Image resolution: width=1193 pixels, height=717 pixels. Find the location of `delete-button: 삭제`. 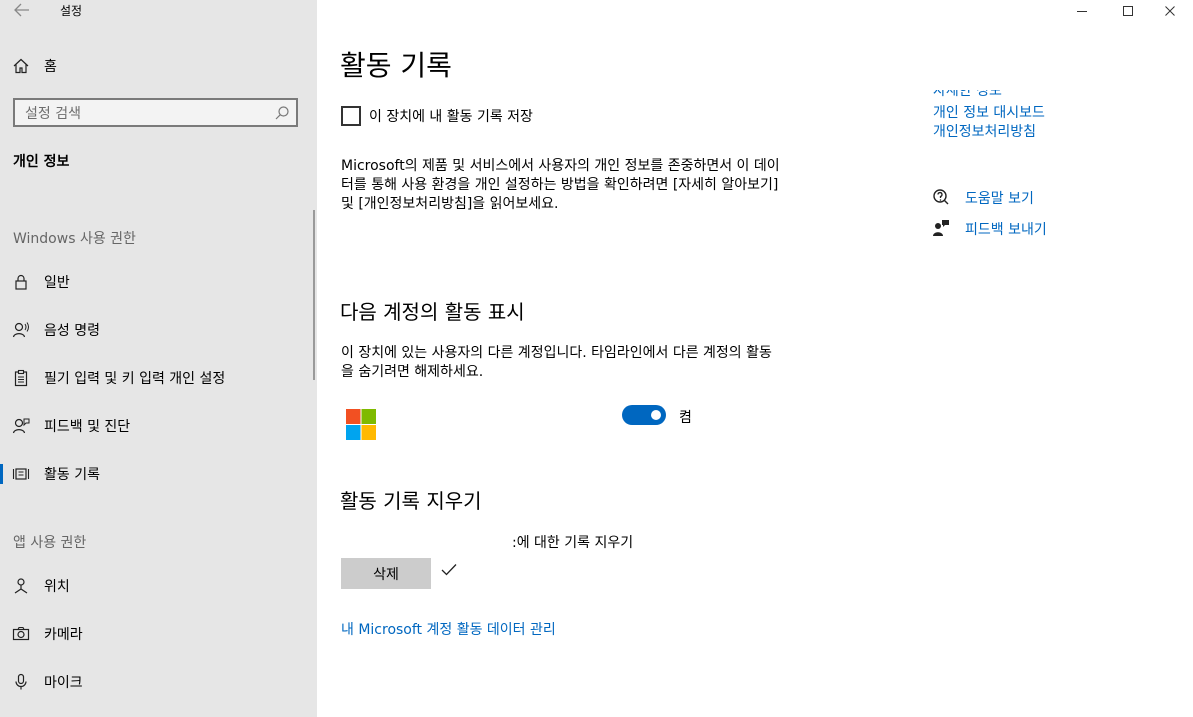

delete-button: 삭제 is located at coordinates (386, 573).